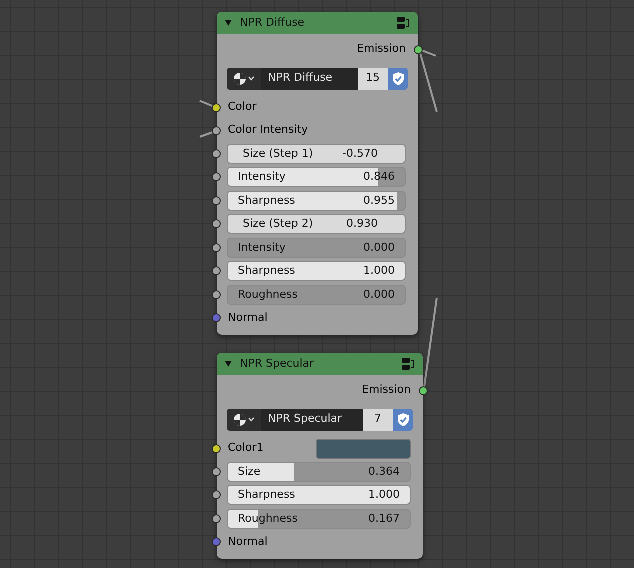  What do you see at coordinates (316, 294) in the screenshot?
I see `value-slider: Roughness 0.000` at bounding box center [316, 294].